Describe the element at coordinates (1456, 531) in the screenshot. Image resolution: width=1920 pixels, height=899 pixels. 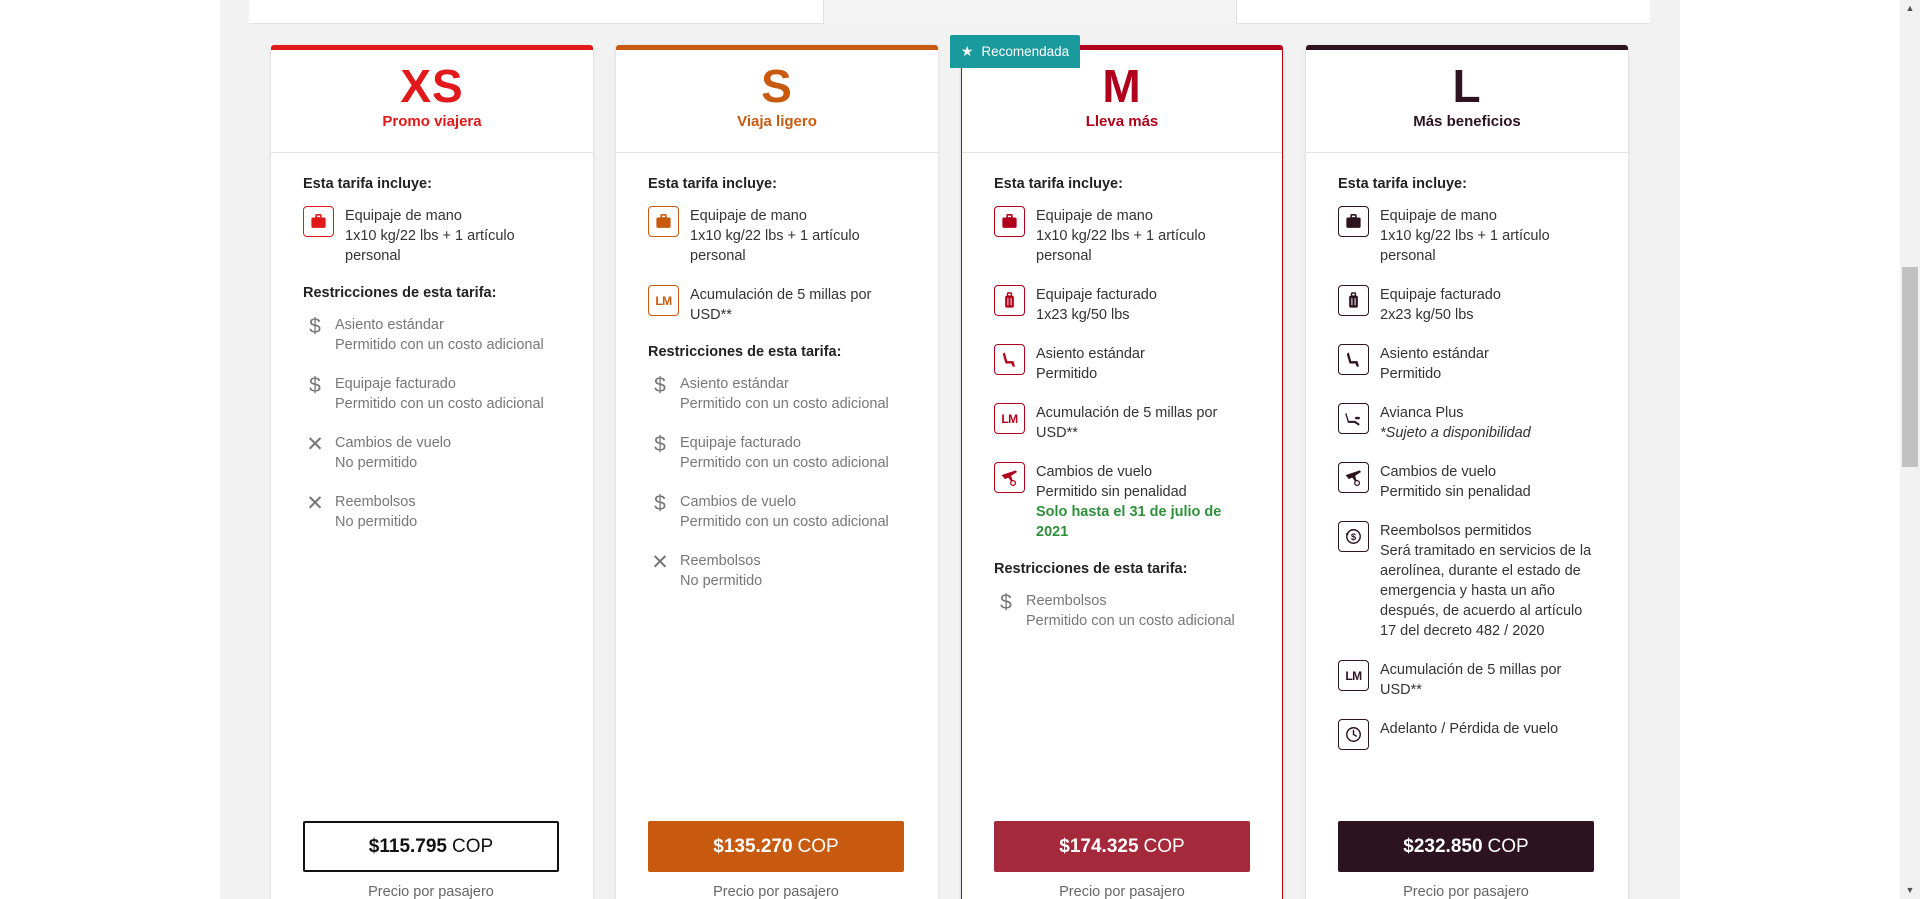
I see `feature-title: Reembolsos permitidos` at that location.